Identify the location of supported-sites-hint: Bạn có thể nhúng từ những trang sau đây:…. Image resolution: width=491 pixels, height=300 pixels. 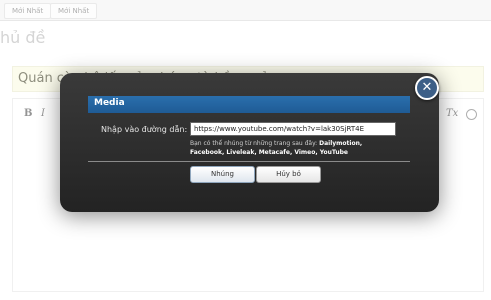
(290, 148).